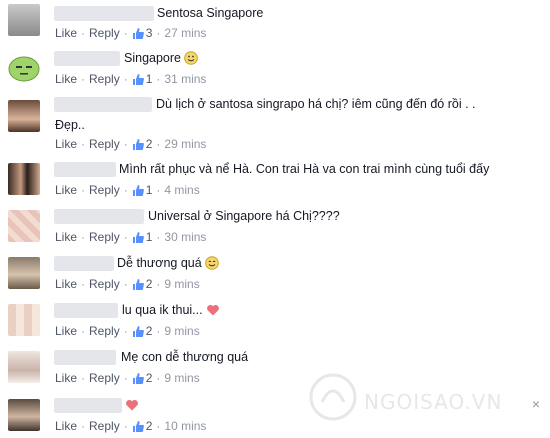 The height and width of the screenshot is (438, 550). What do you see at coordinates (333, 397) in the screenshot?
I see `watermark-logo-icon` at bounding box center [333, 397].